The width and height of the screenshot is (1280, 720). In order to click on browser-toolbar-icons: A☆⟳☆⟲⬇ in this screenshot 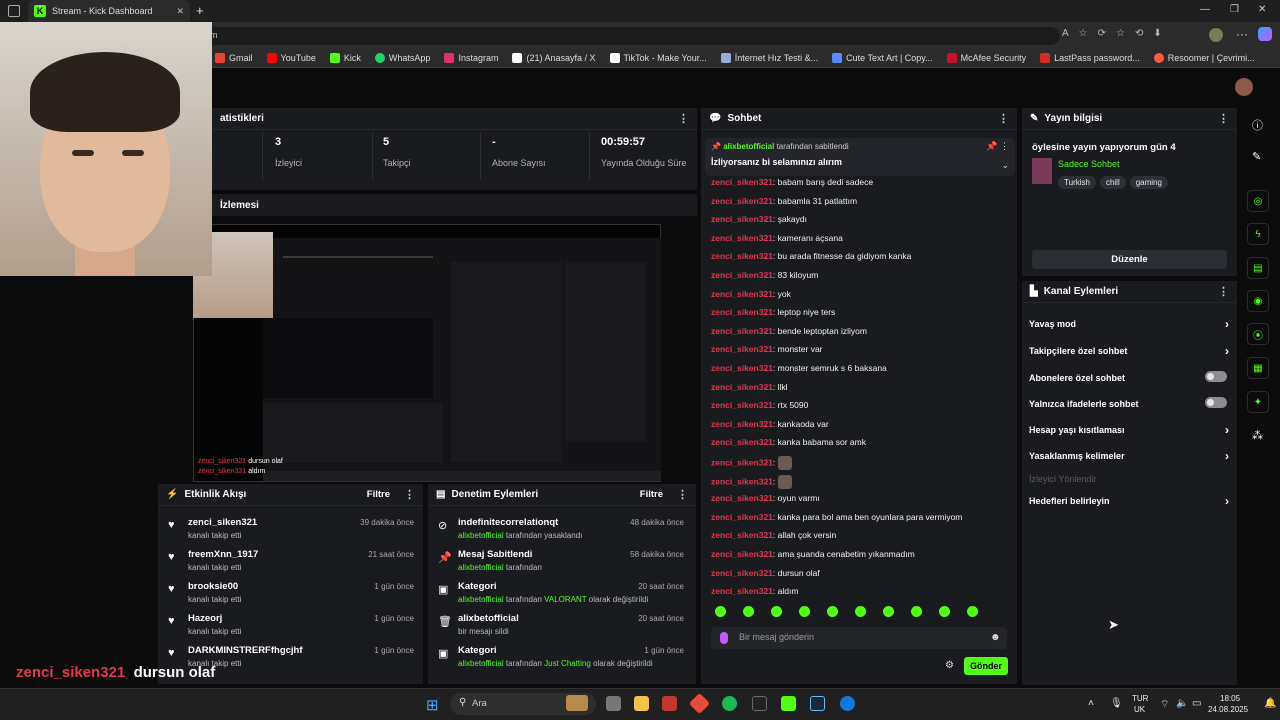, I will do `click(1117, 33)`.